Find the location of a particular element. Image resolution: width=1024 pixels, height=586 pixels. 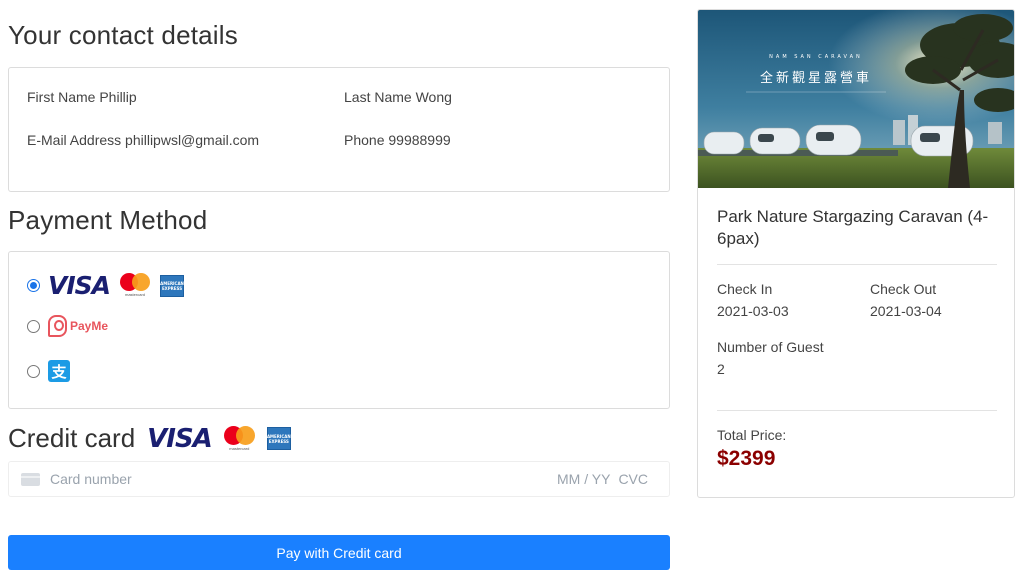

credit-card-radio is located at coordinates (33, 285).